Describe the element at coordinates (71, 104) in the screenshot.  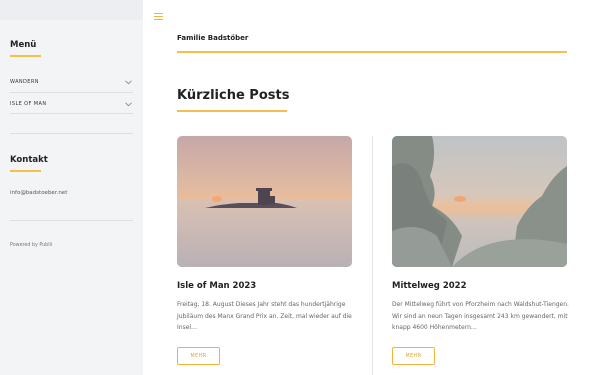
I see `sidebar-item-isle-of-man: ISLE OF MAN` at that location.